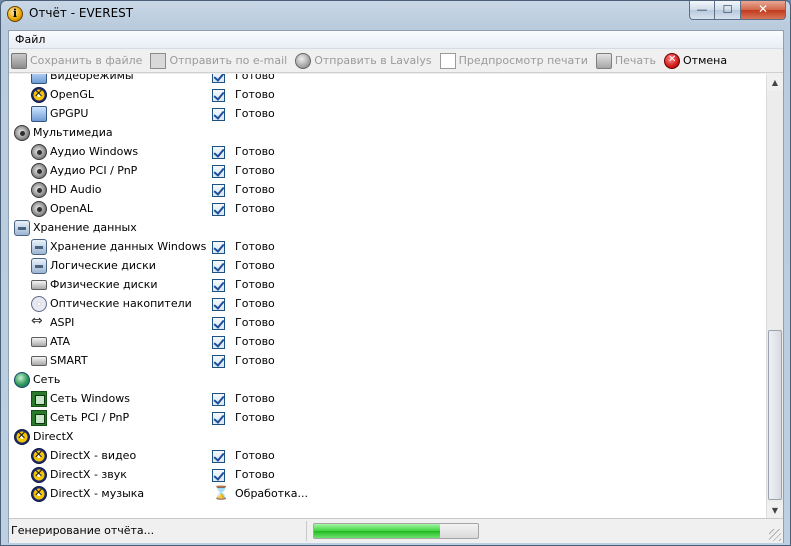 This screenshot has height=546, width=791. I want to click on list-item: Сеть Windows Готово, so click(386, 399).